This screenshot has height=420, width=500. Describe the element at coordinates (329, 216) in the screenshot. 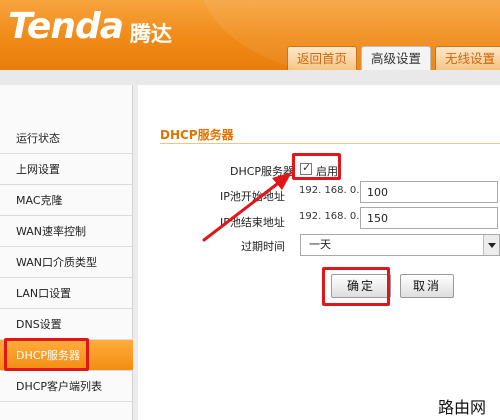

I see `end-address-prefix: 192. 168. 0.` at that location.